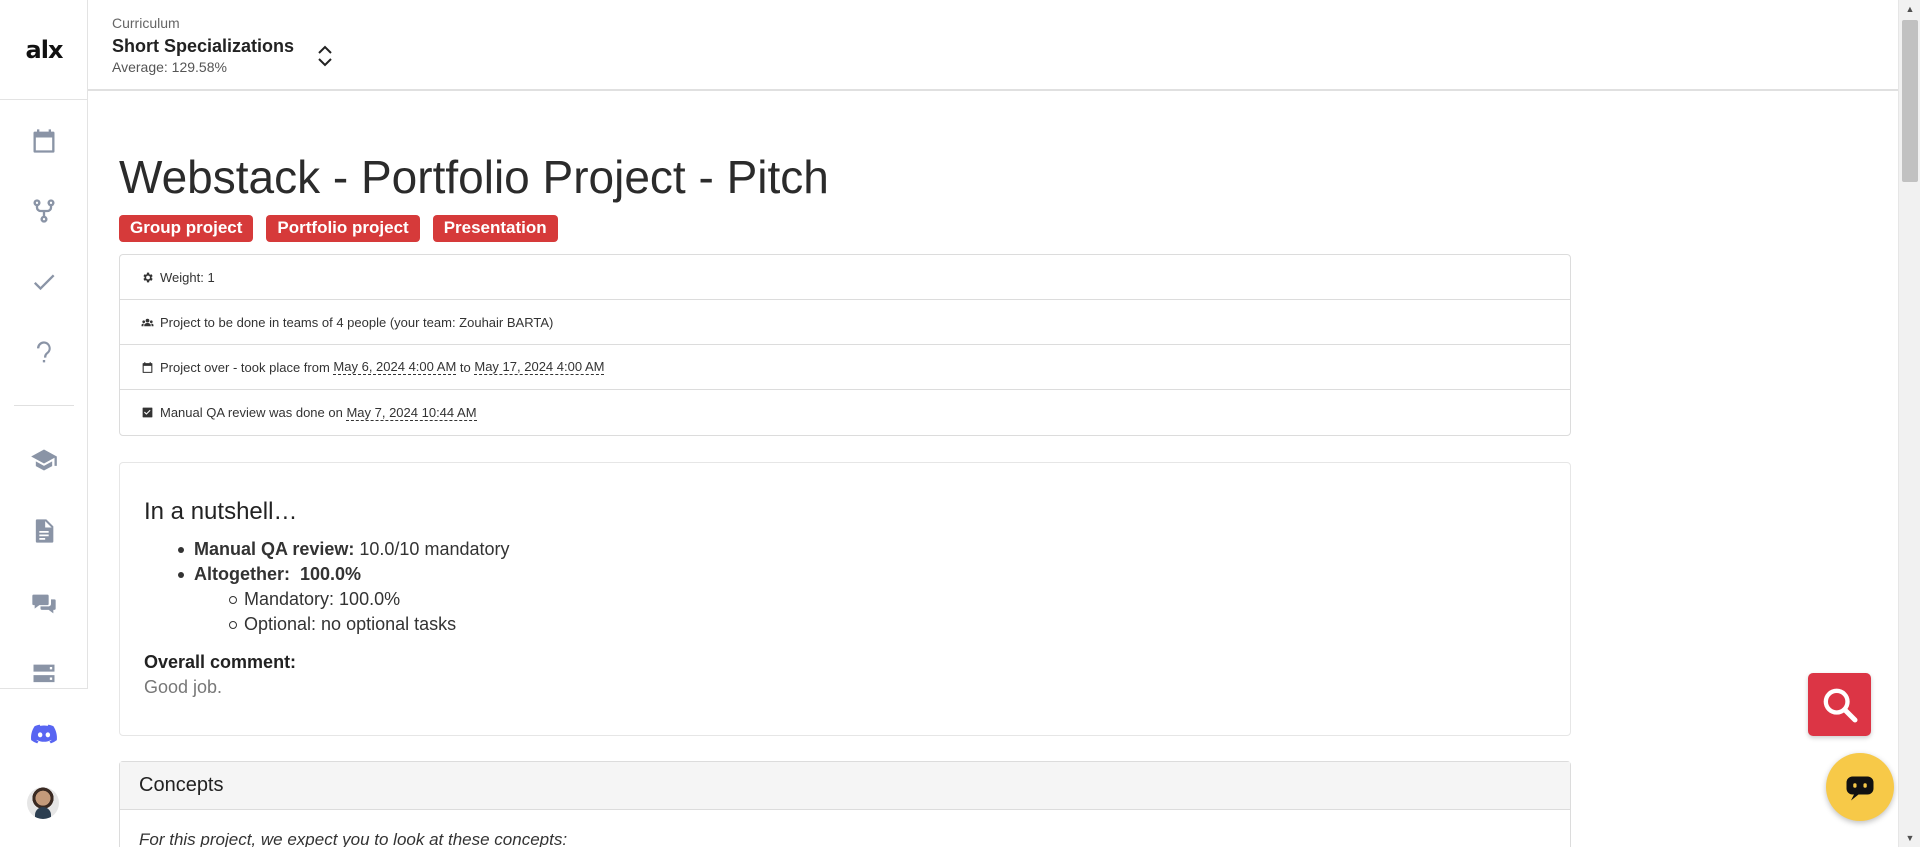 Image resolution: width=1920 pixels, height=847 pixels. I want to click on alx-logo: alx, so click(44, 50).